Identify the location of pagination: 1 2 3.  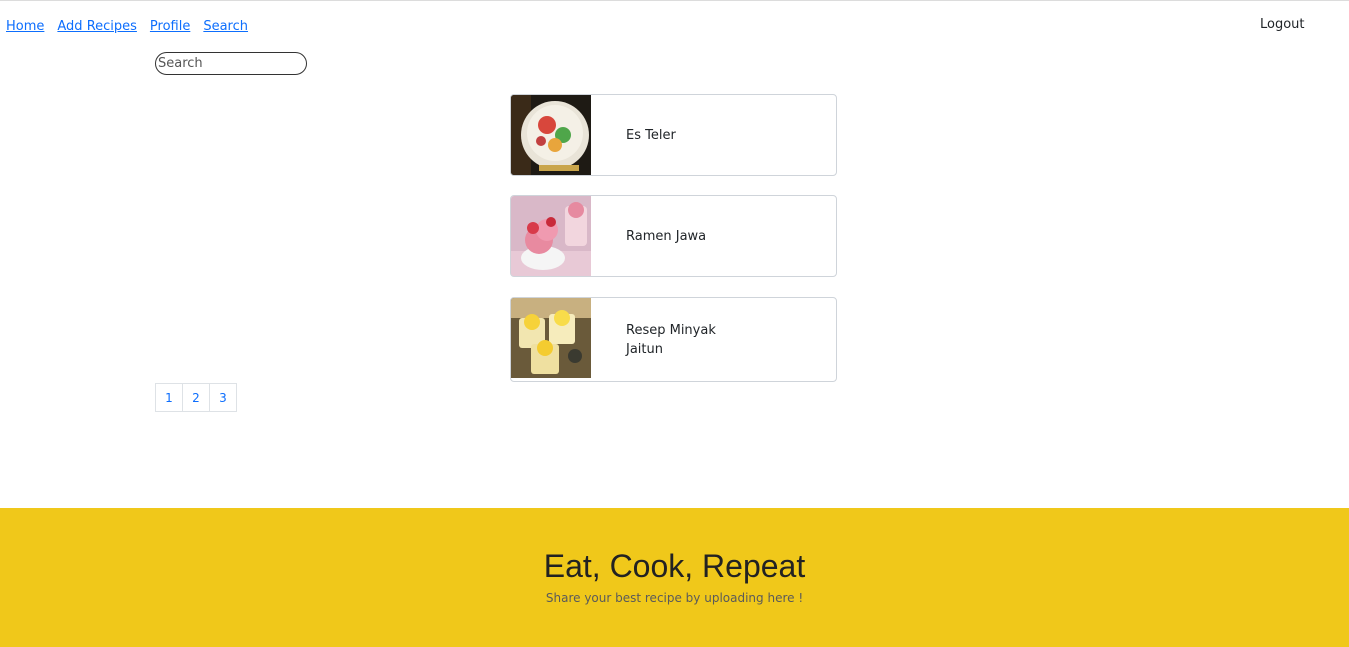
(196, 397).